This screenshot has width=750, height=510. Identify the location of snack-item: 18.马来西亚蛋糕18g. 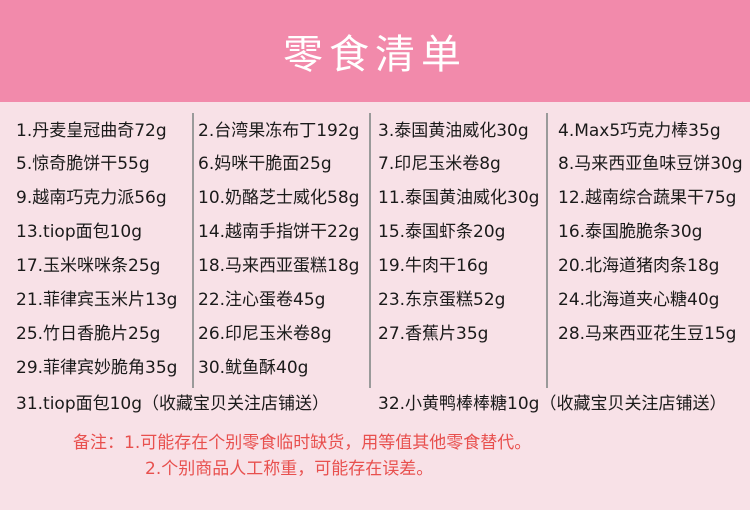
(279, 266).